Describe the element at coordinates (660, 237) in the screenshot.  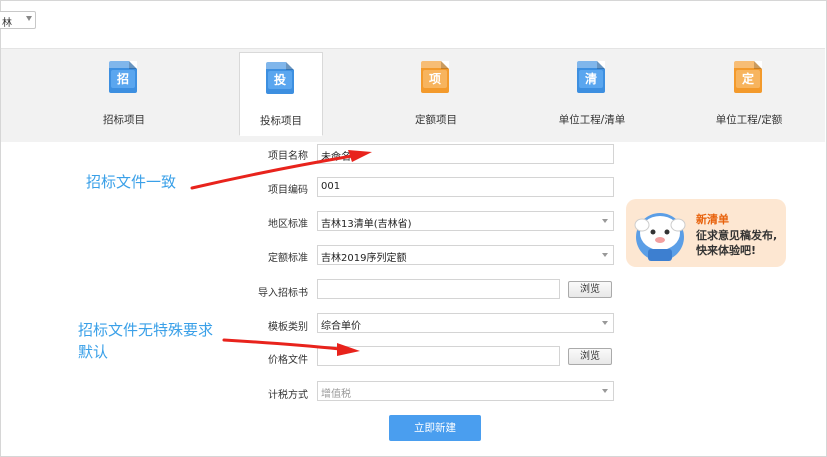
I see `mascot-icon` at that location.